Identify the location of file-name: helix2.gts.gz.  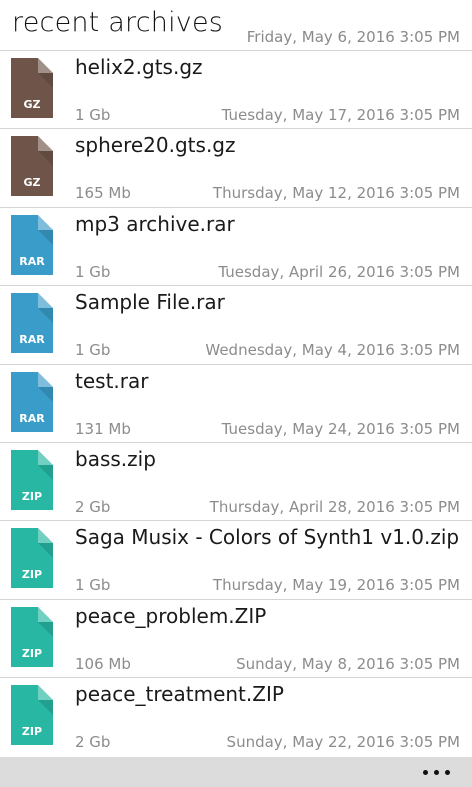
(139, 67).